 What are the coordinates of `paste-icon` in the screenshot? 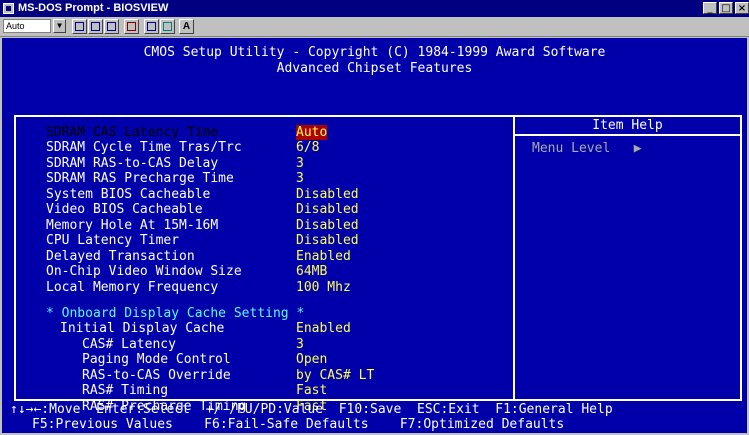 It's located at (111, 26).